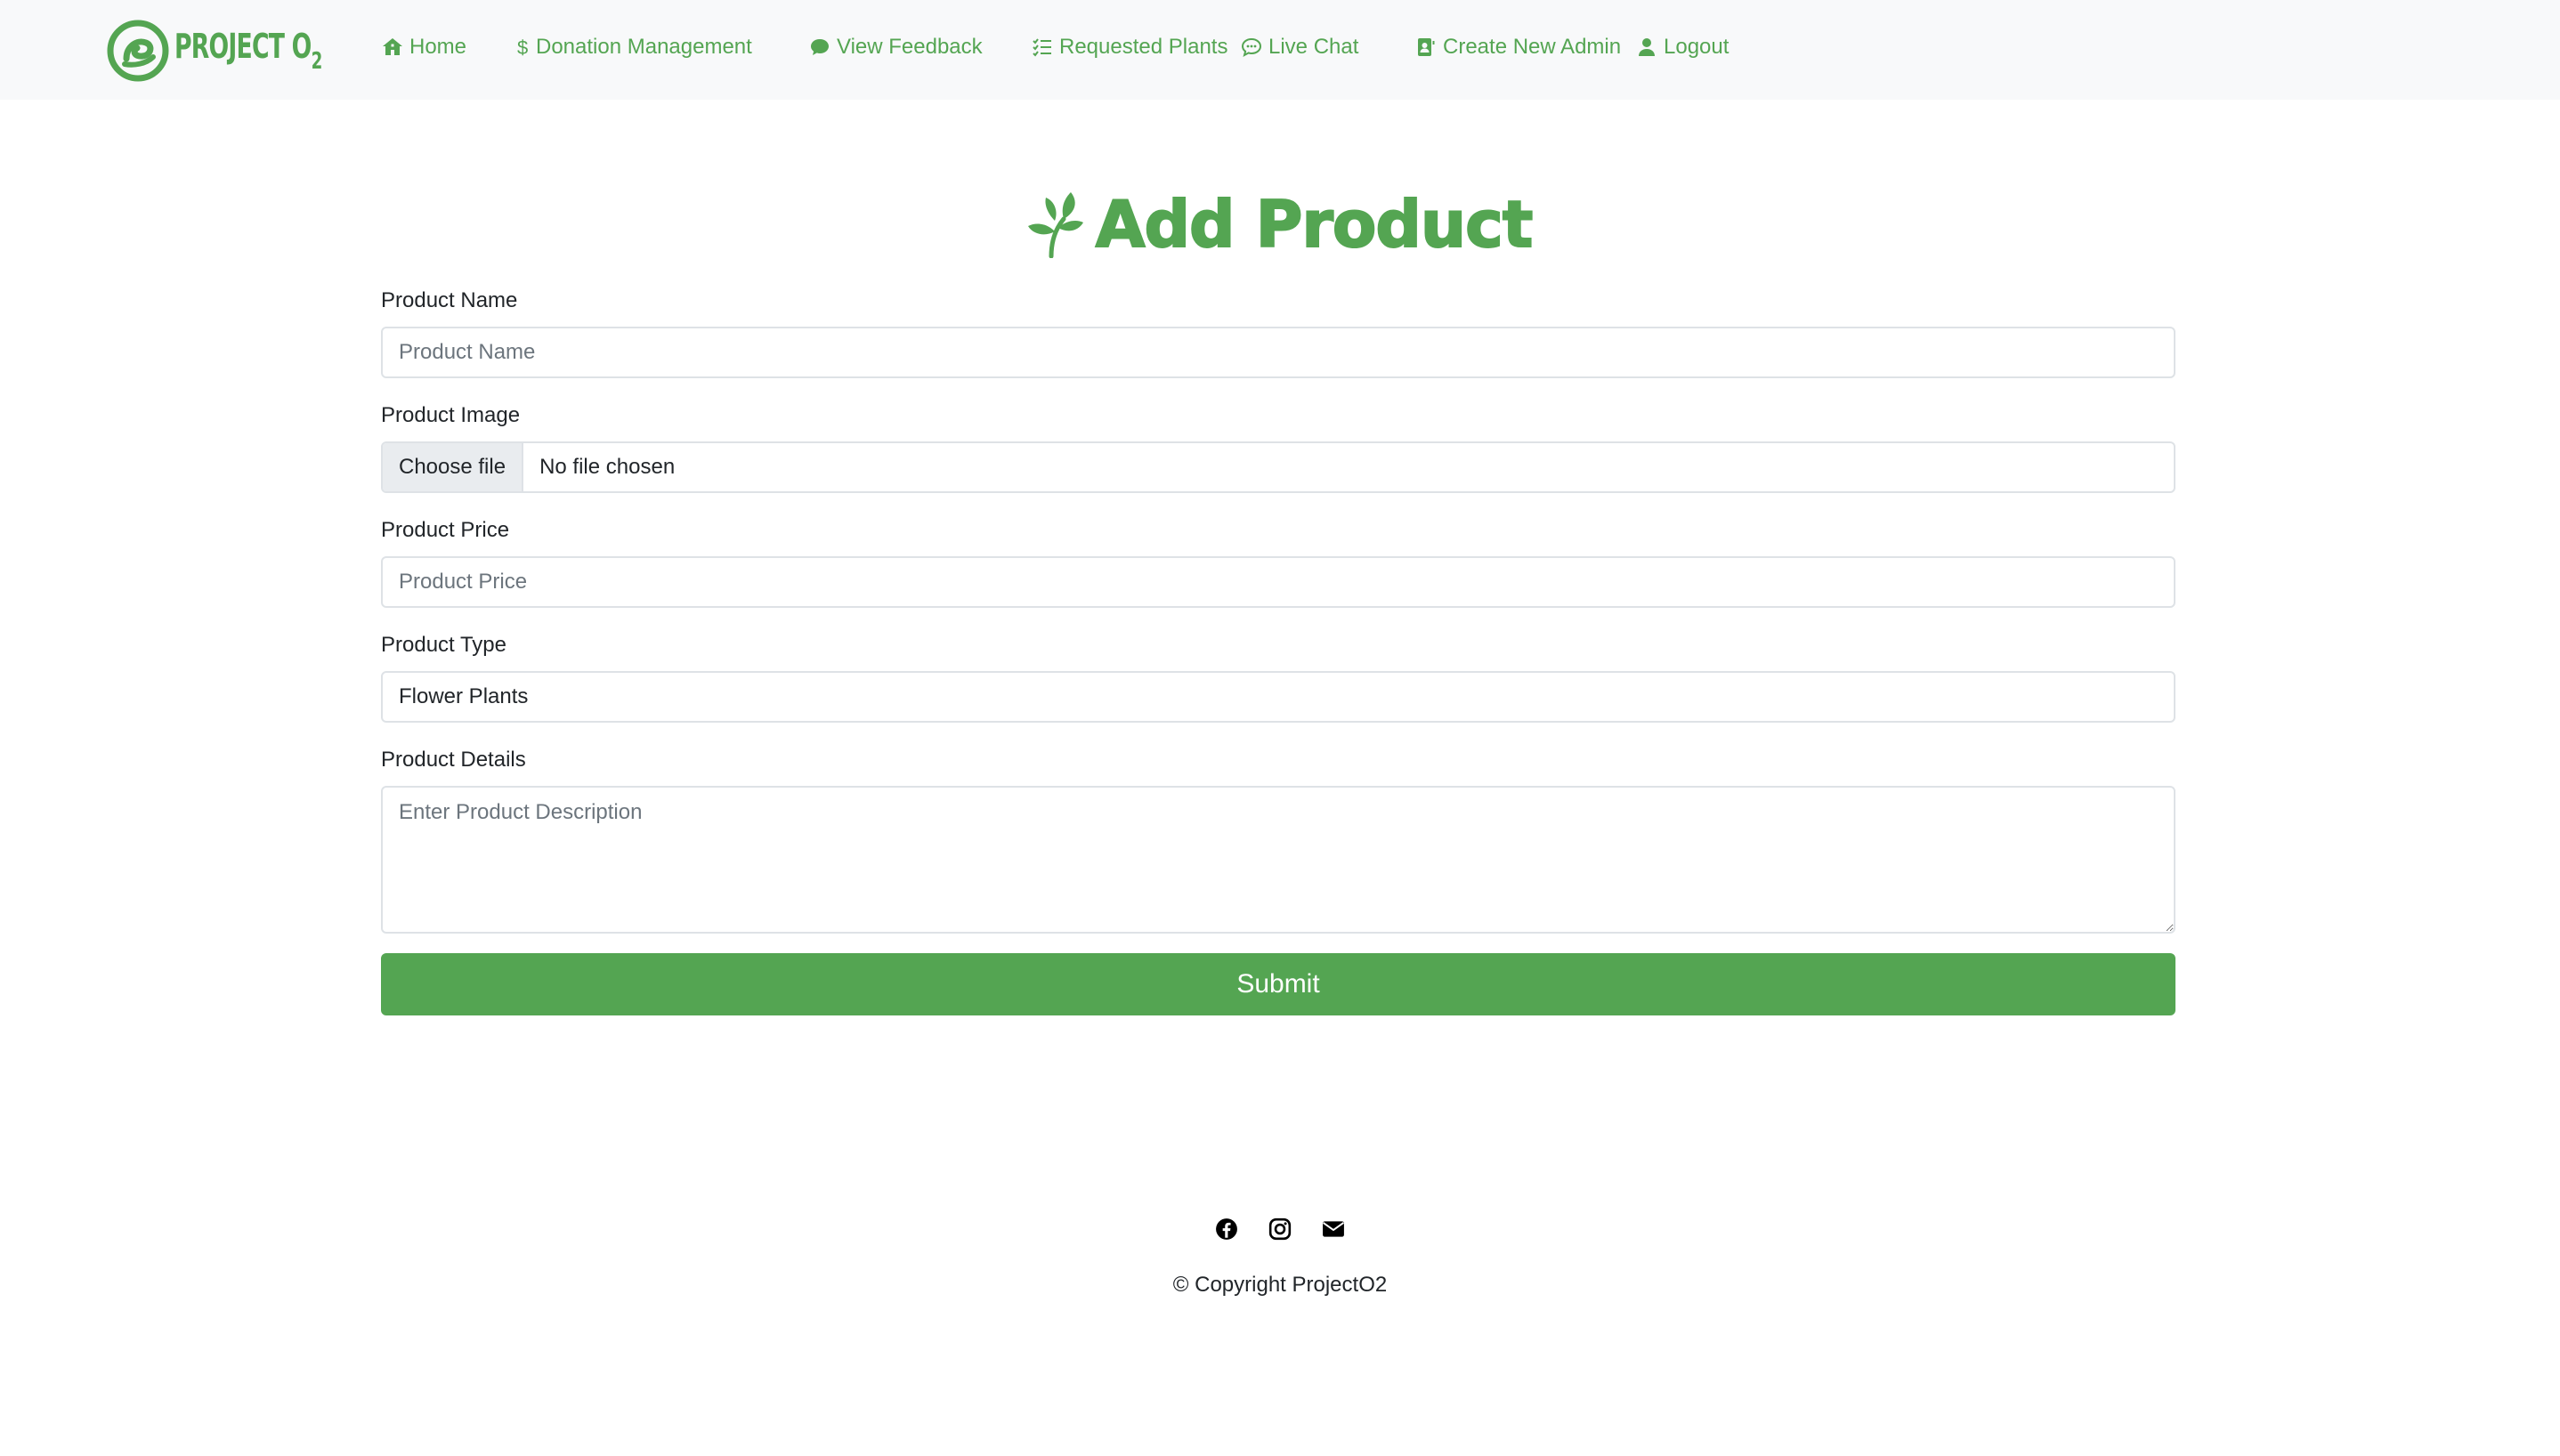 The width and height of the screenshot is (2560, 1456). What do you see at coordinates (607, 467) in the screenshot?
I see `file-status-text: No file chosen` at bounding box center [607, 467].